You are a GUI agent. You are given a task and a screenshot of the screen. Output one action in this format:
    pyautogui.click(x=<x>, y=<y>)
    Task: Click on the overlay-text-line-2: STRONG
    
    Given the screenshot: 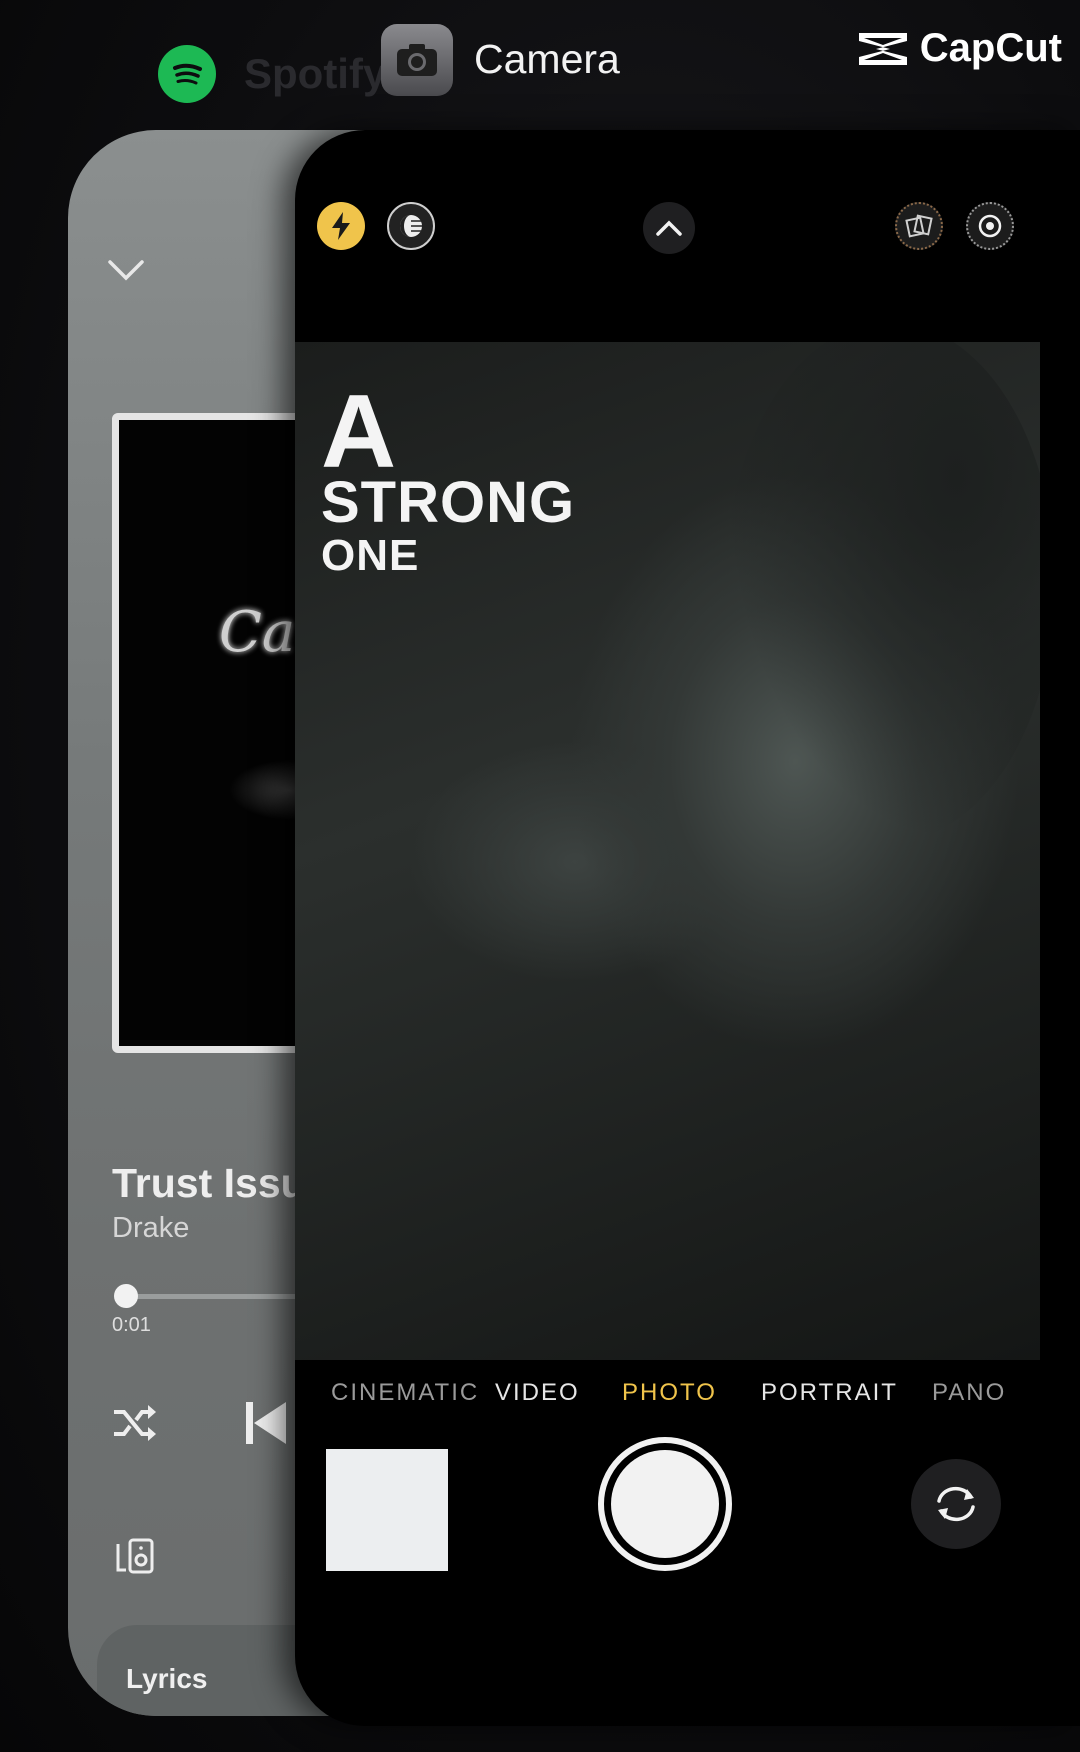 What is the action you would take?
    pyautogui.click(x=448, y=502)
    